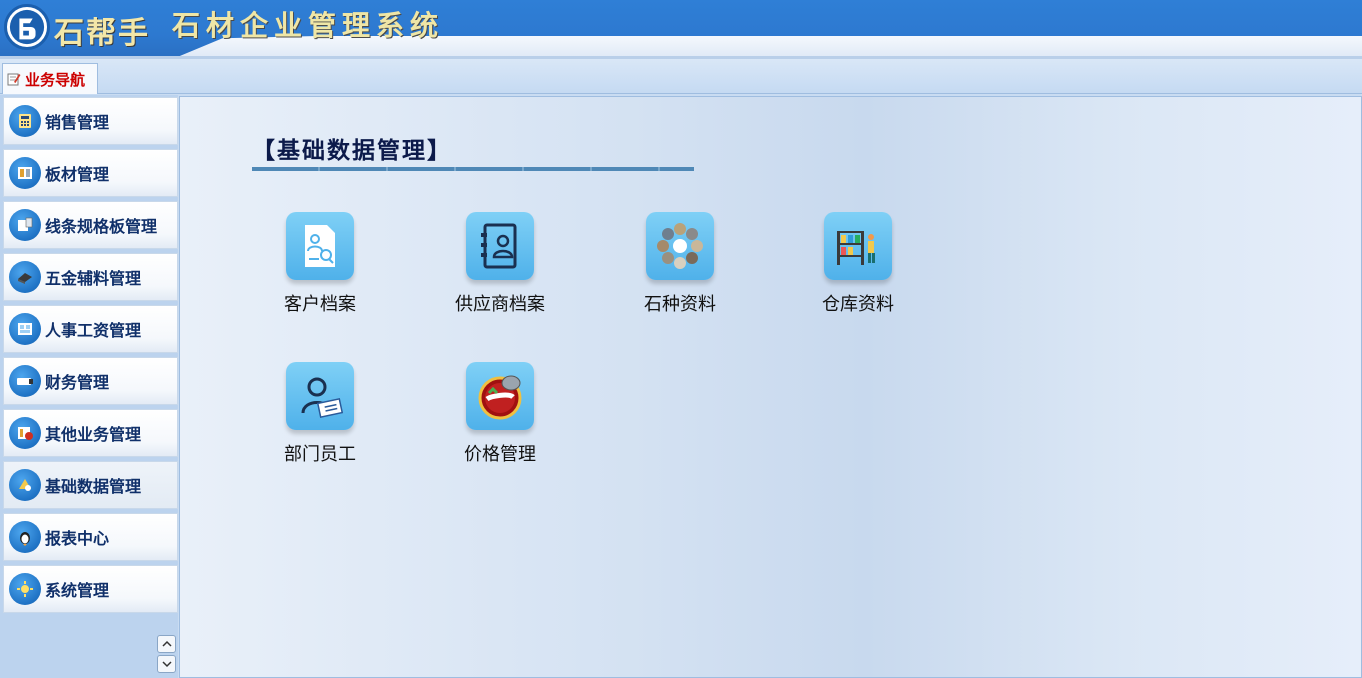  What do you see at coordinates (77, 174) in the screenshot?
I see `sidebar-item-label: 板材管理` at bounding box center [77, 174].